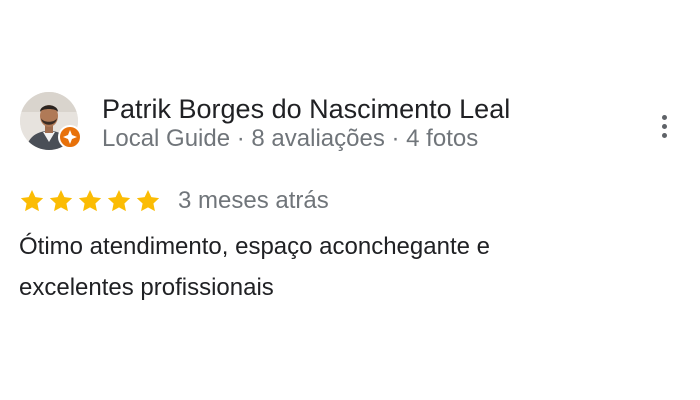 Image resolution: width=700 pixels, height=400 pixels. I want to click on rating-row: 3 meses atrás, so click(174, 201).